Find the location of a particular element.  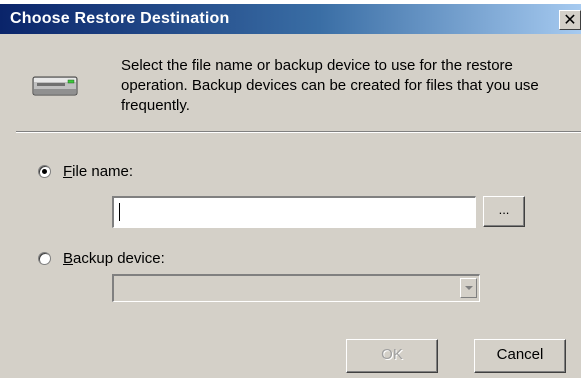

radio-selected-dot is located at coordinates (44, 171).